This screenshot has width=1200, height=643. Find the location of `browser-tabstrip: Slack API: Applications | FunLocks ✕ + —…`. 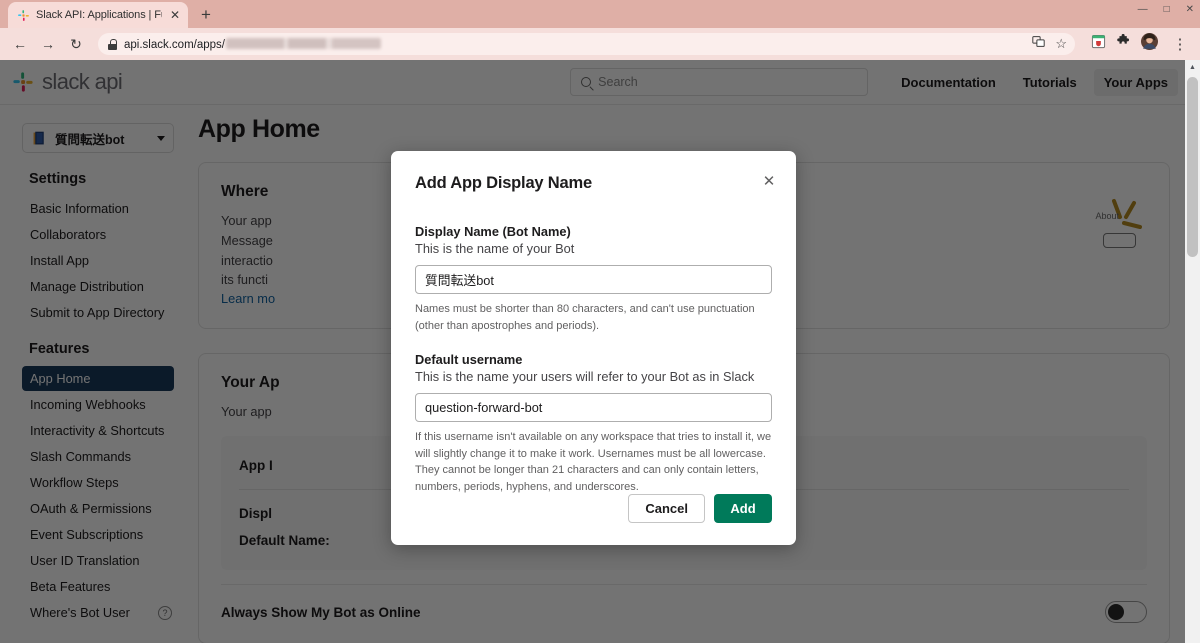

browser-tabstrip: Slack API: Applications | FunLocks ✕ + —… is located at coordinates (600, 14).